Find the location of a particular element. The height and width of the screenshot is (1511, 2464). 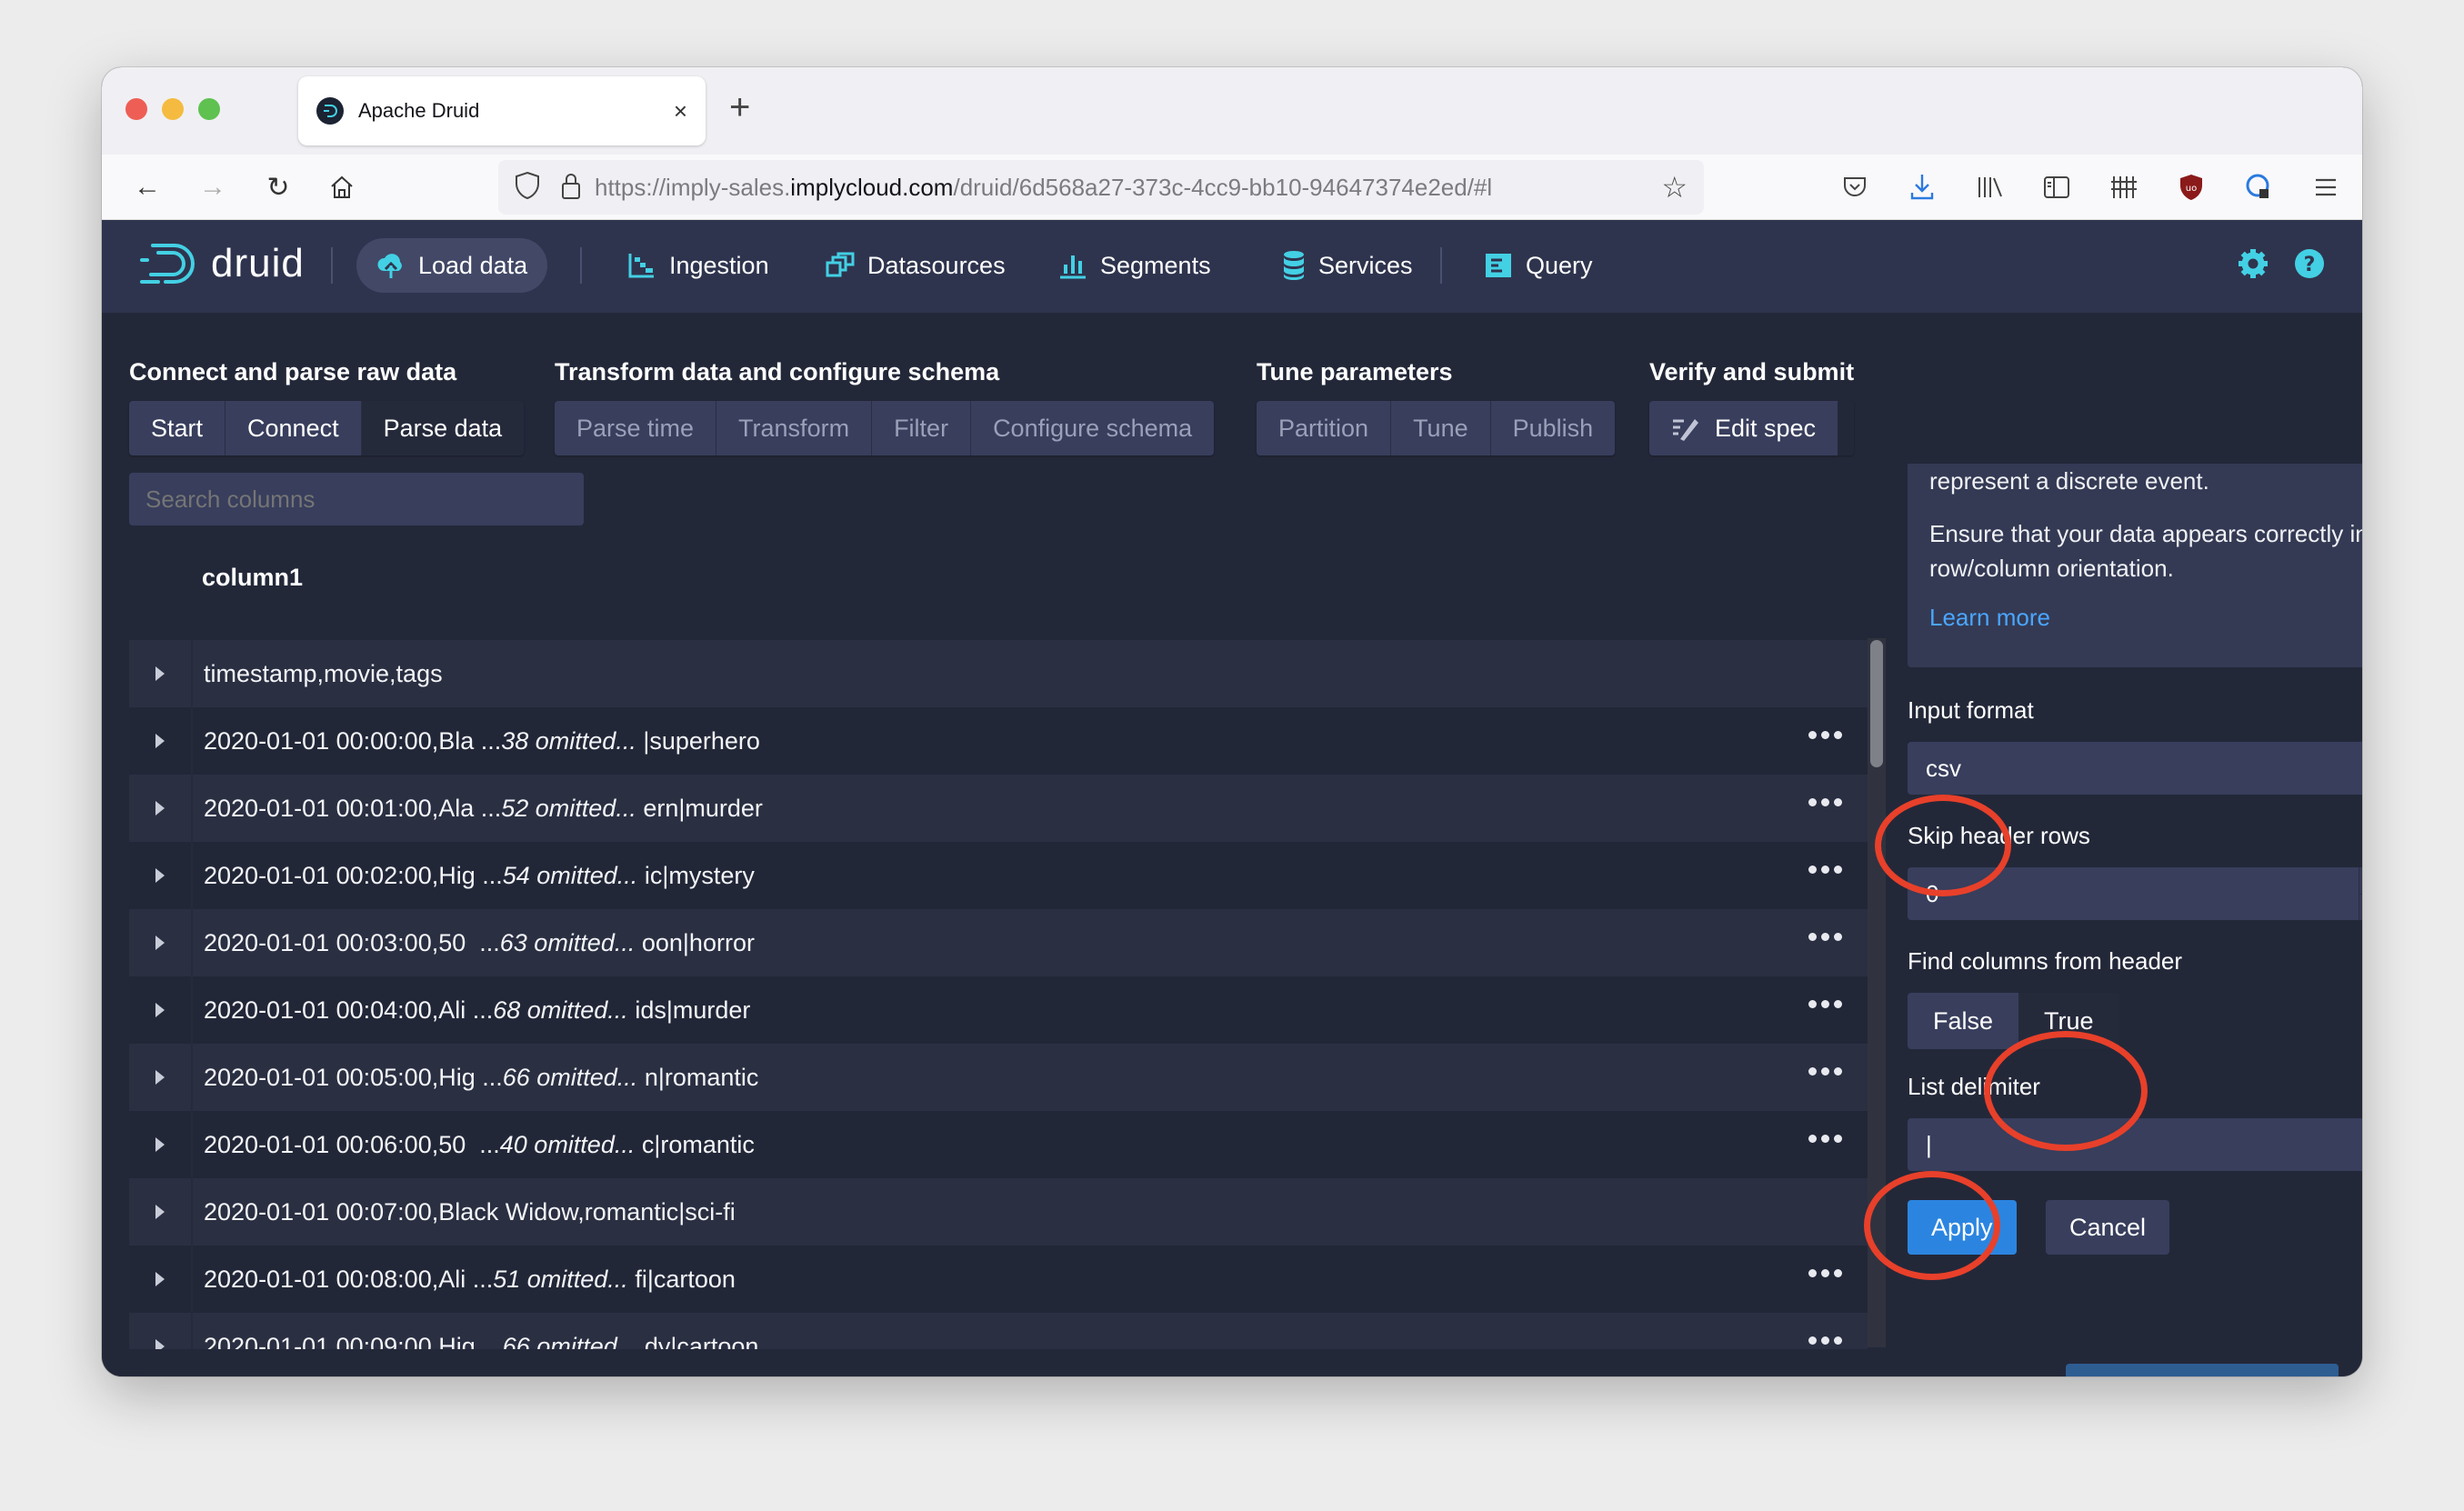

list-delimiter-value: | is located at coordinates (1929, 1144).